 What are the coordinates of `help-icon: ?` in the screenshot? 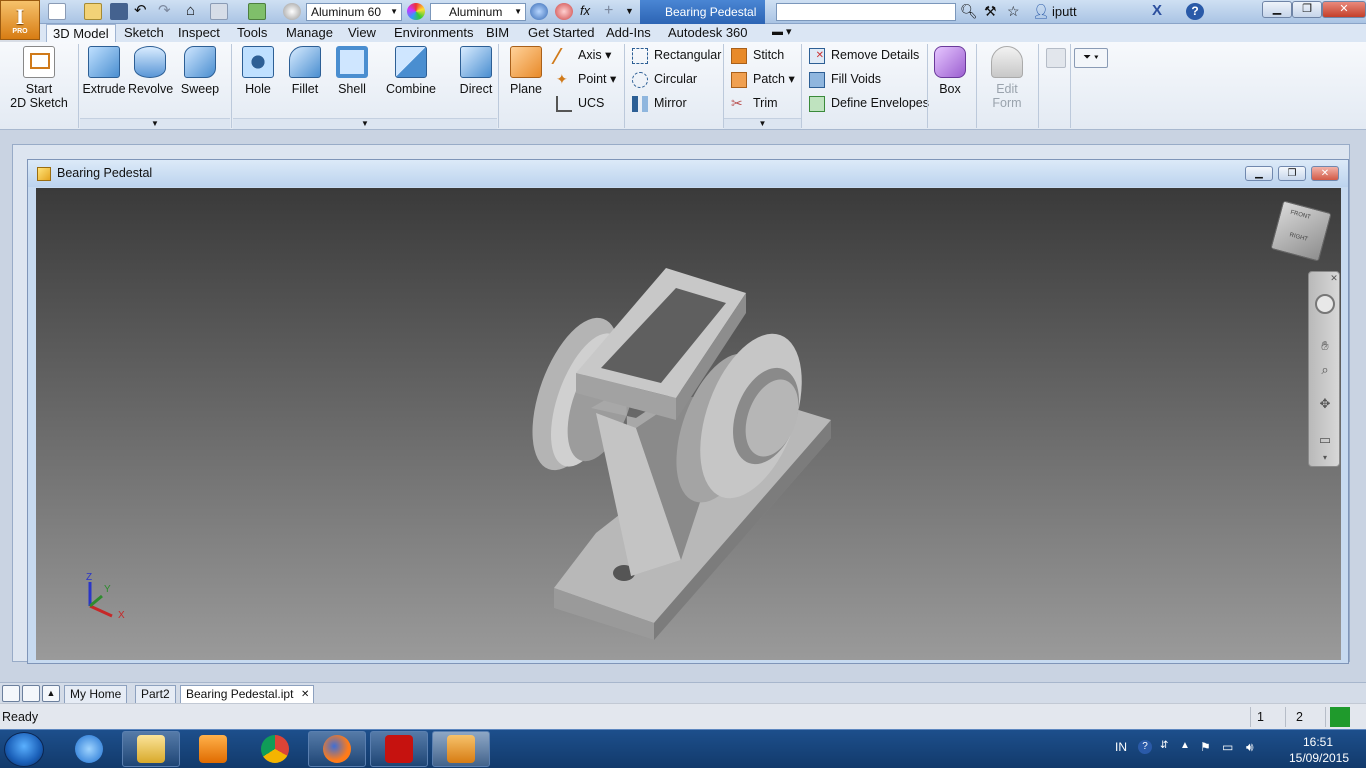 It's located at (1195, 11).